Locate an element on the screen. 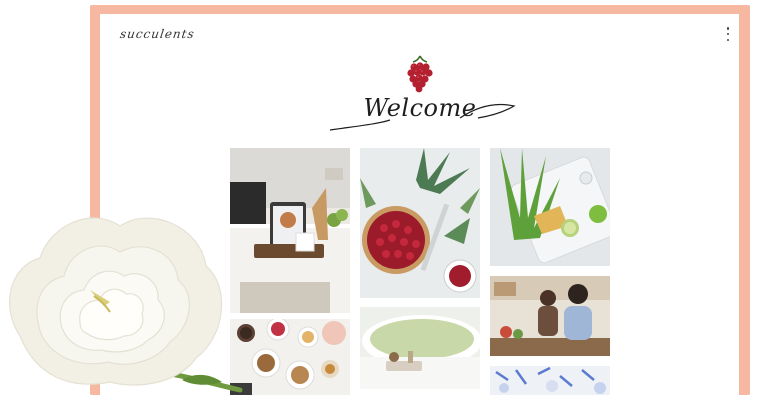 Image resolution: width=768 pixels, height=414 pixels. blue-tableware-photo is located at coordinates (550, 380).